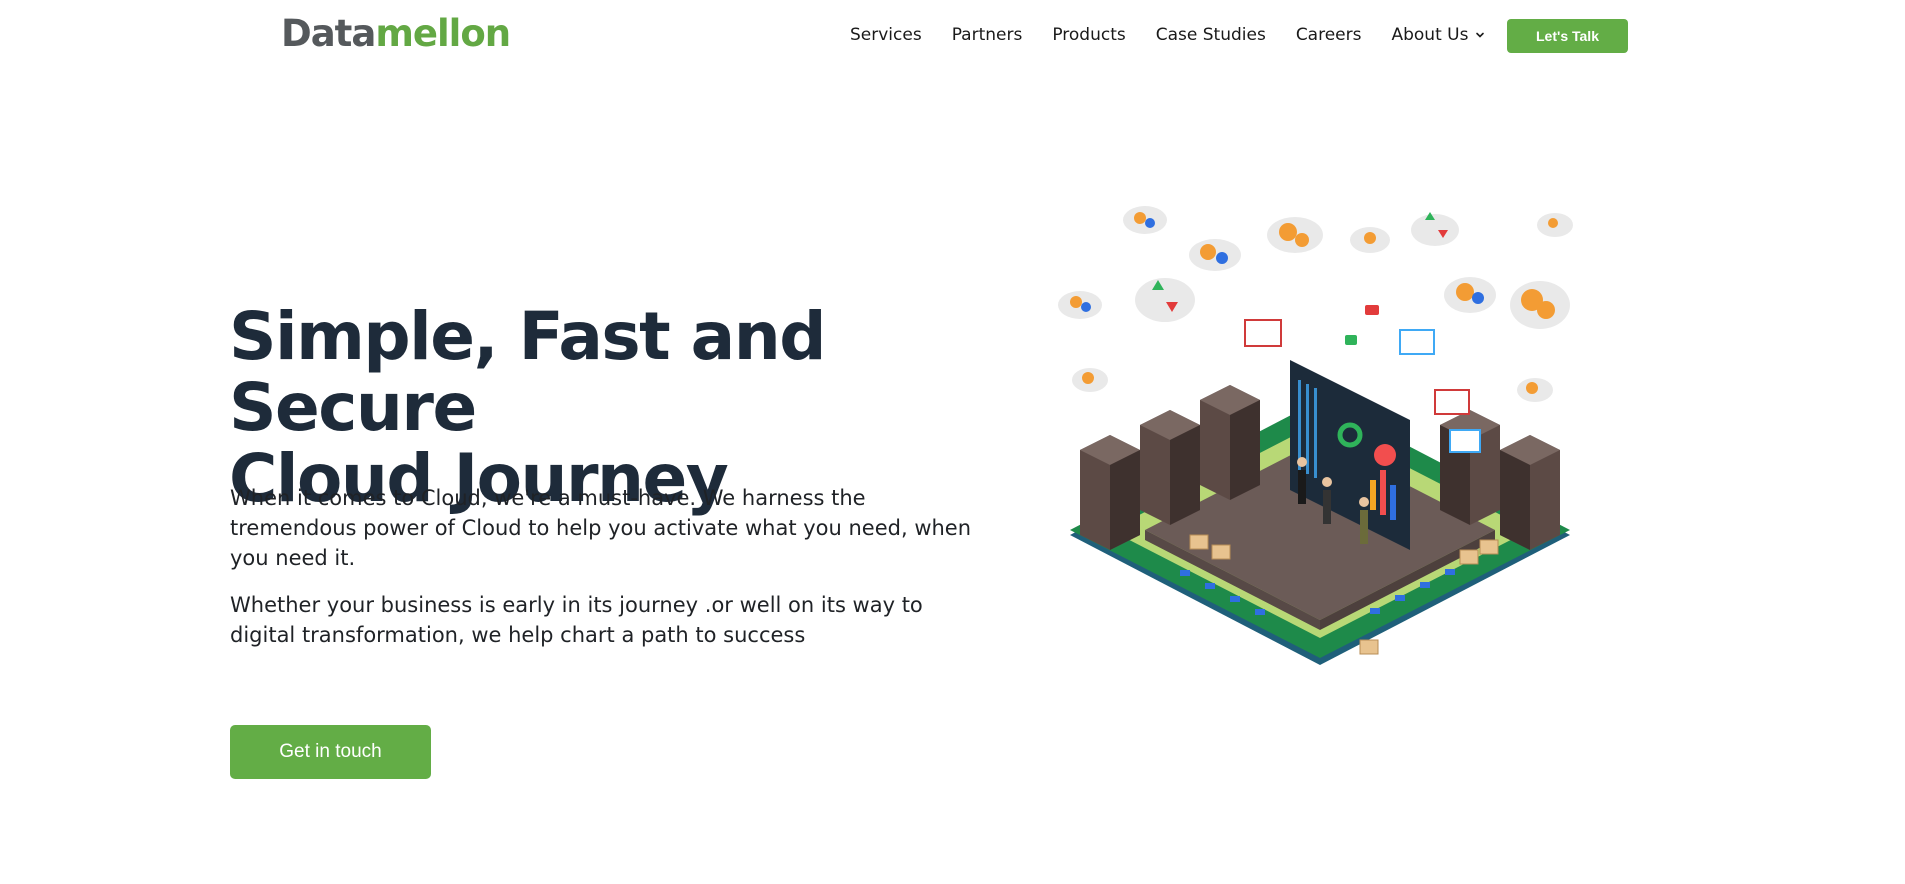  Describe the element at coordinates (1329, 35) in the screenshot. I see `nav-careers: Careers` at that location.